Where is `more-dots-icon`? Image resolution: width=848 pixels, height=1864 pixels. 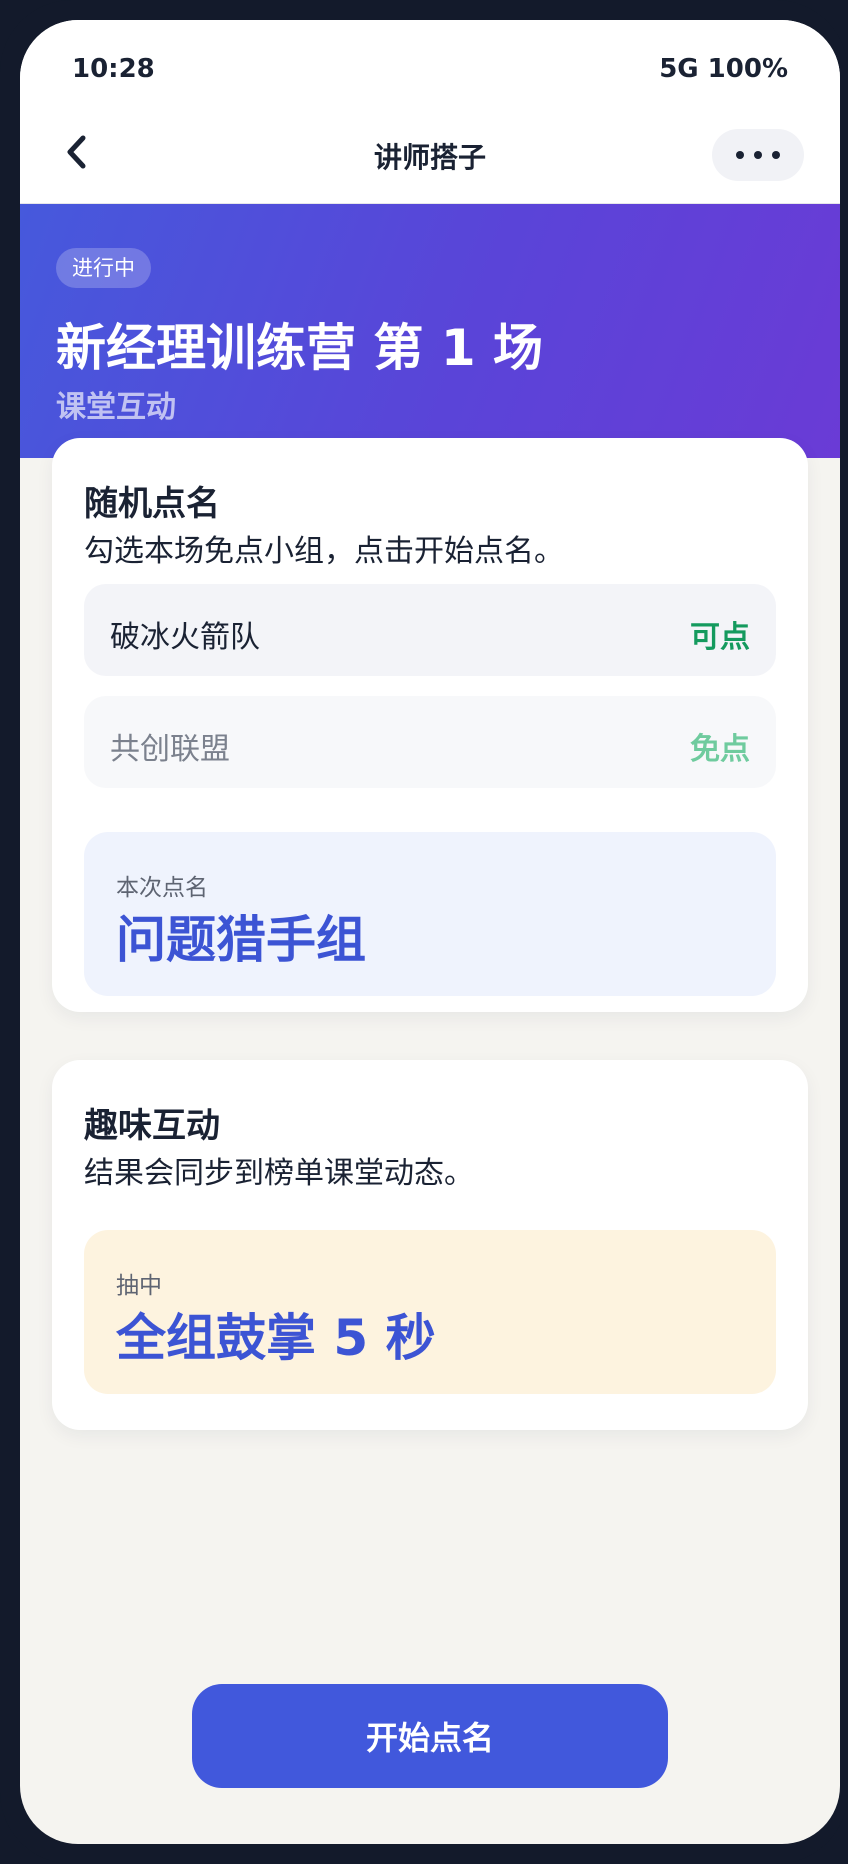
more-dots-icon is located at coordinates (758, 155).